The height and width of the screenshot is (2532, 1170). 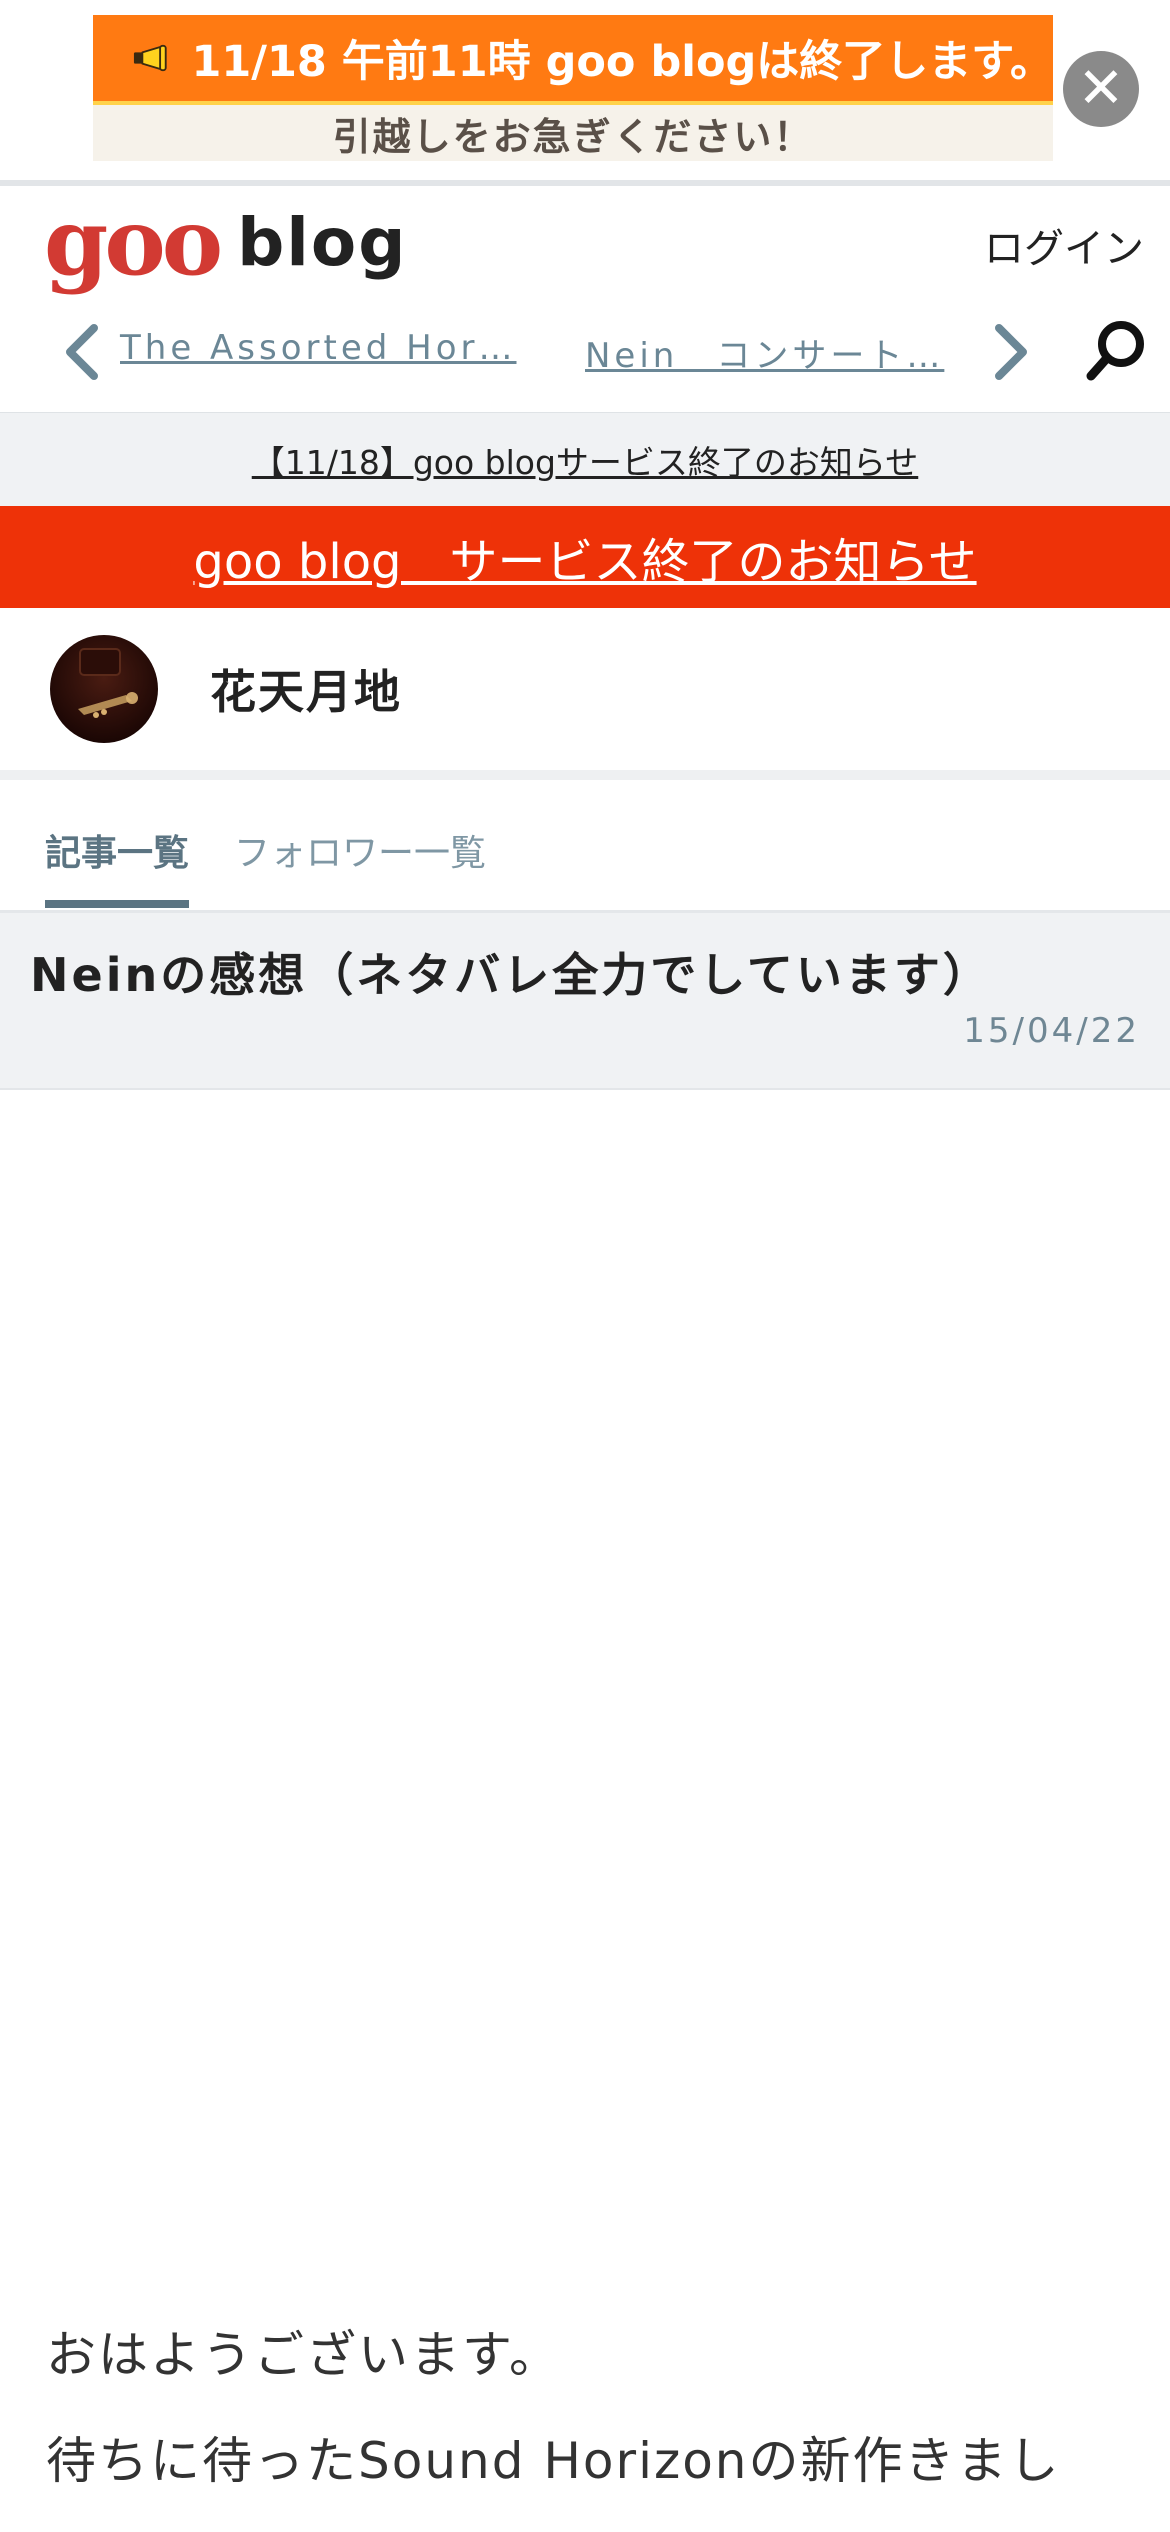 I want to click on logo-blog-text: blog, so click(x=322, y=242).